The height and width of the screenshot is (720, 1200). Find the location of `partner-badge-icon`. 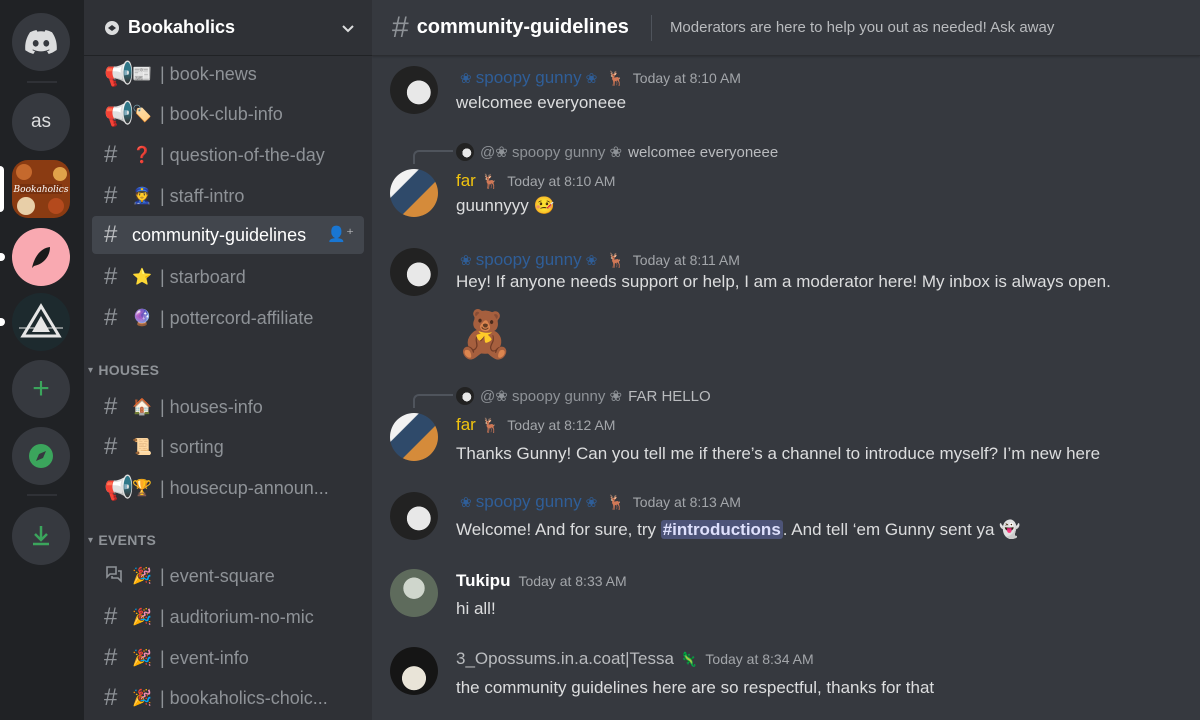

partner-badge-icon is located at coordinates (112, 27).